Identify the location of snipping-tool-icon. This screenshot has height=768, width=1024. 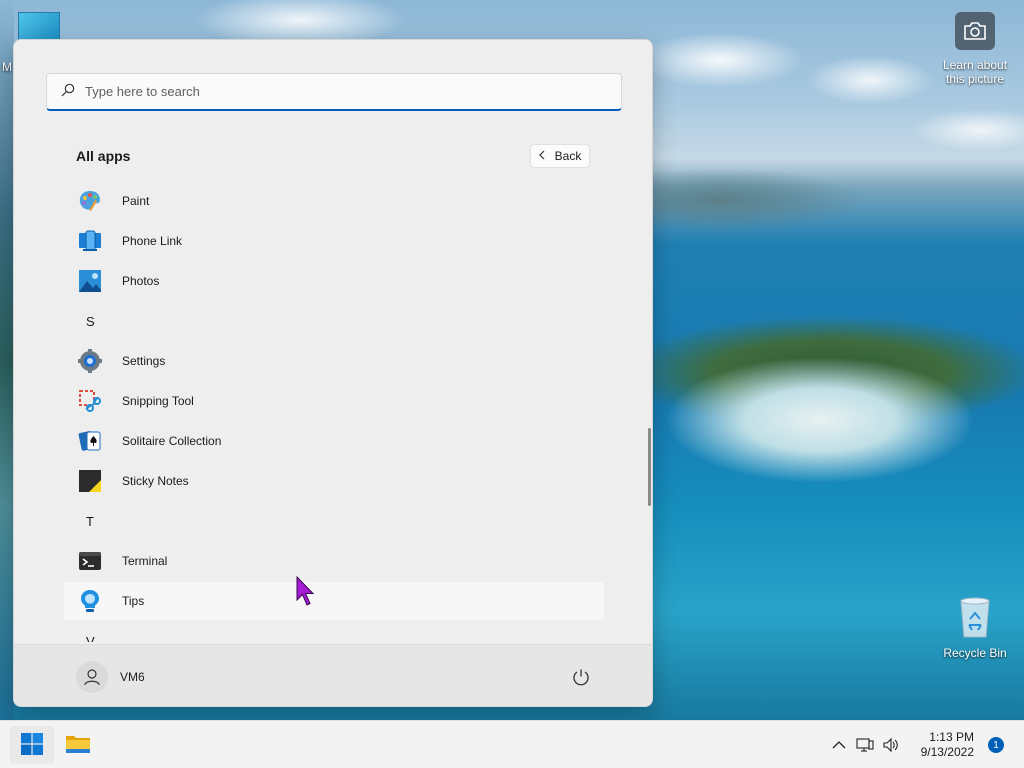
(90, 401).